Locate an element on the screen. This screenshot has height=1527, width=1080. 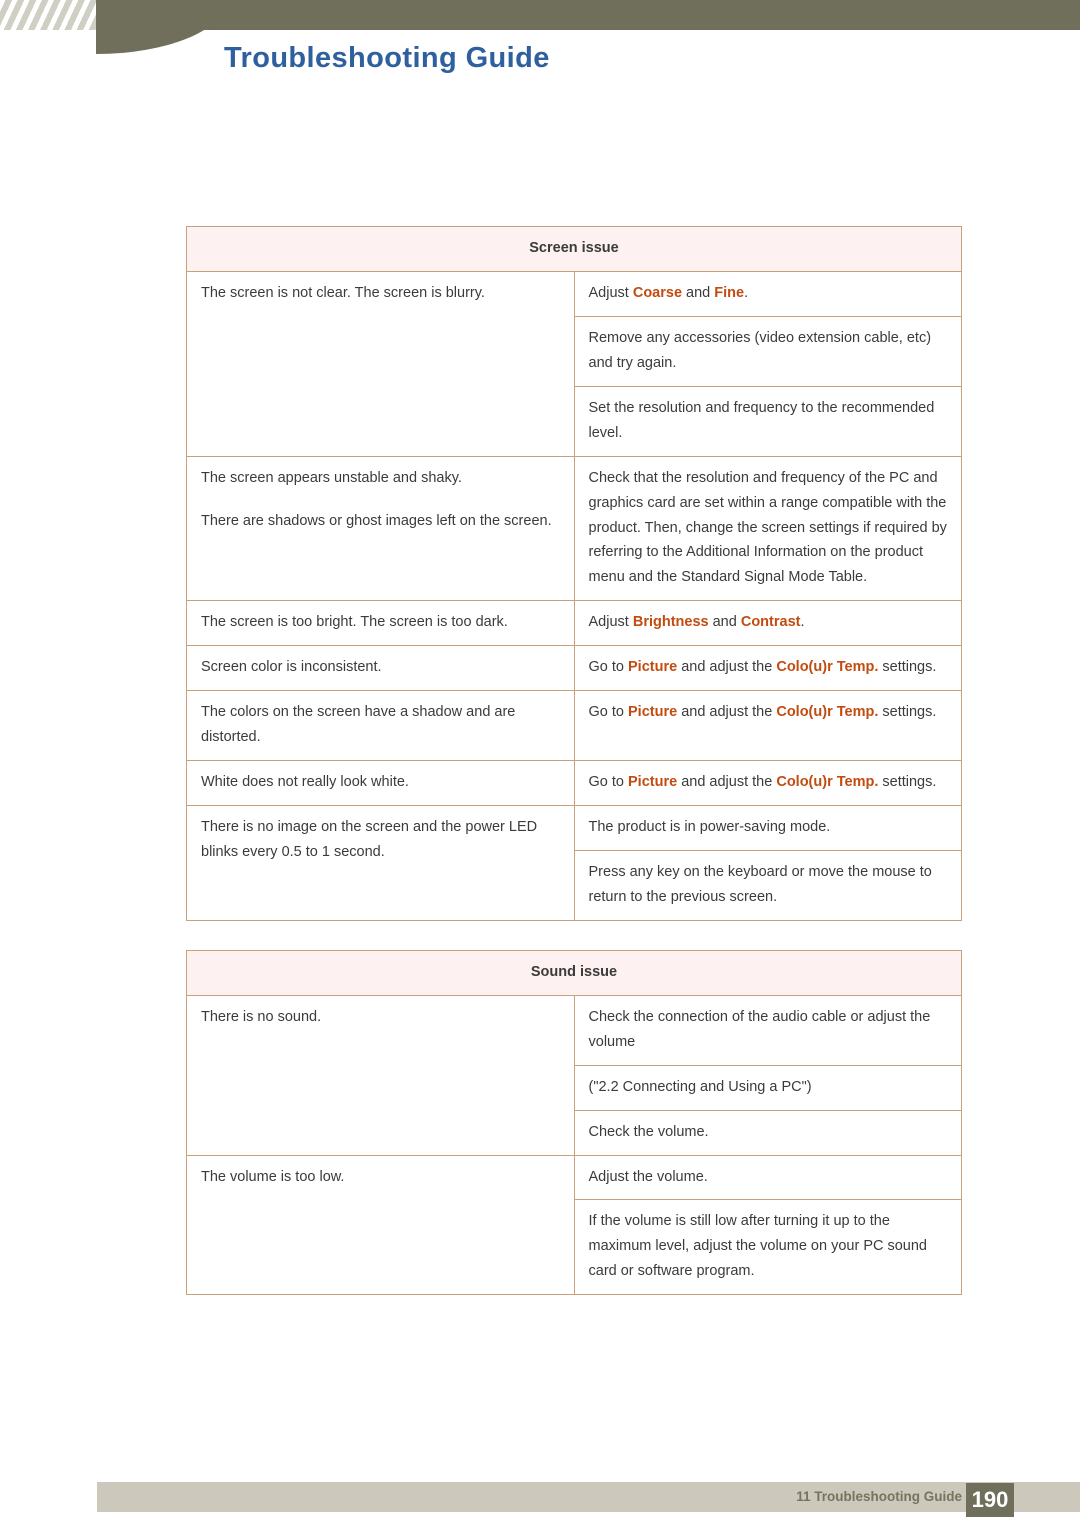
problem-cell: White does not really look white. is located at coordinates (380, 783).